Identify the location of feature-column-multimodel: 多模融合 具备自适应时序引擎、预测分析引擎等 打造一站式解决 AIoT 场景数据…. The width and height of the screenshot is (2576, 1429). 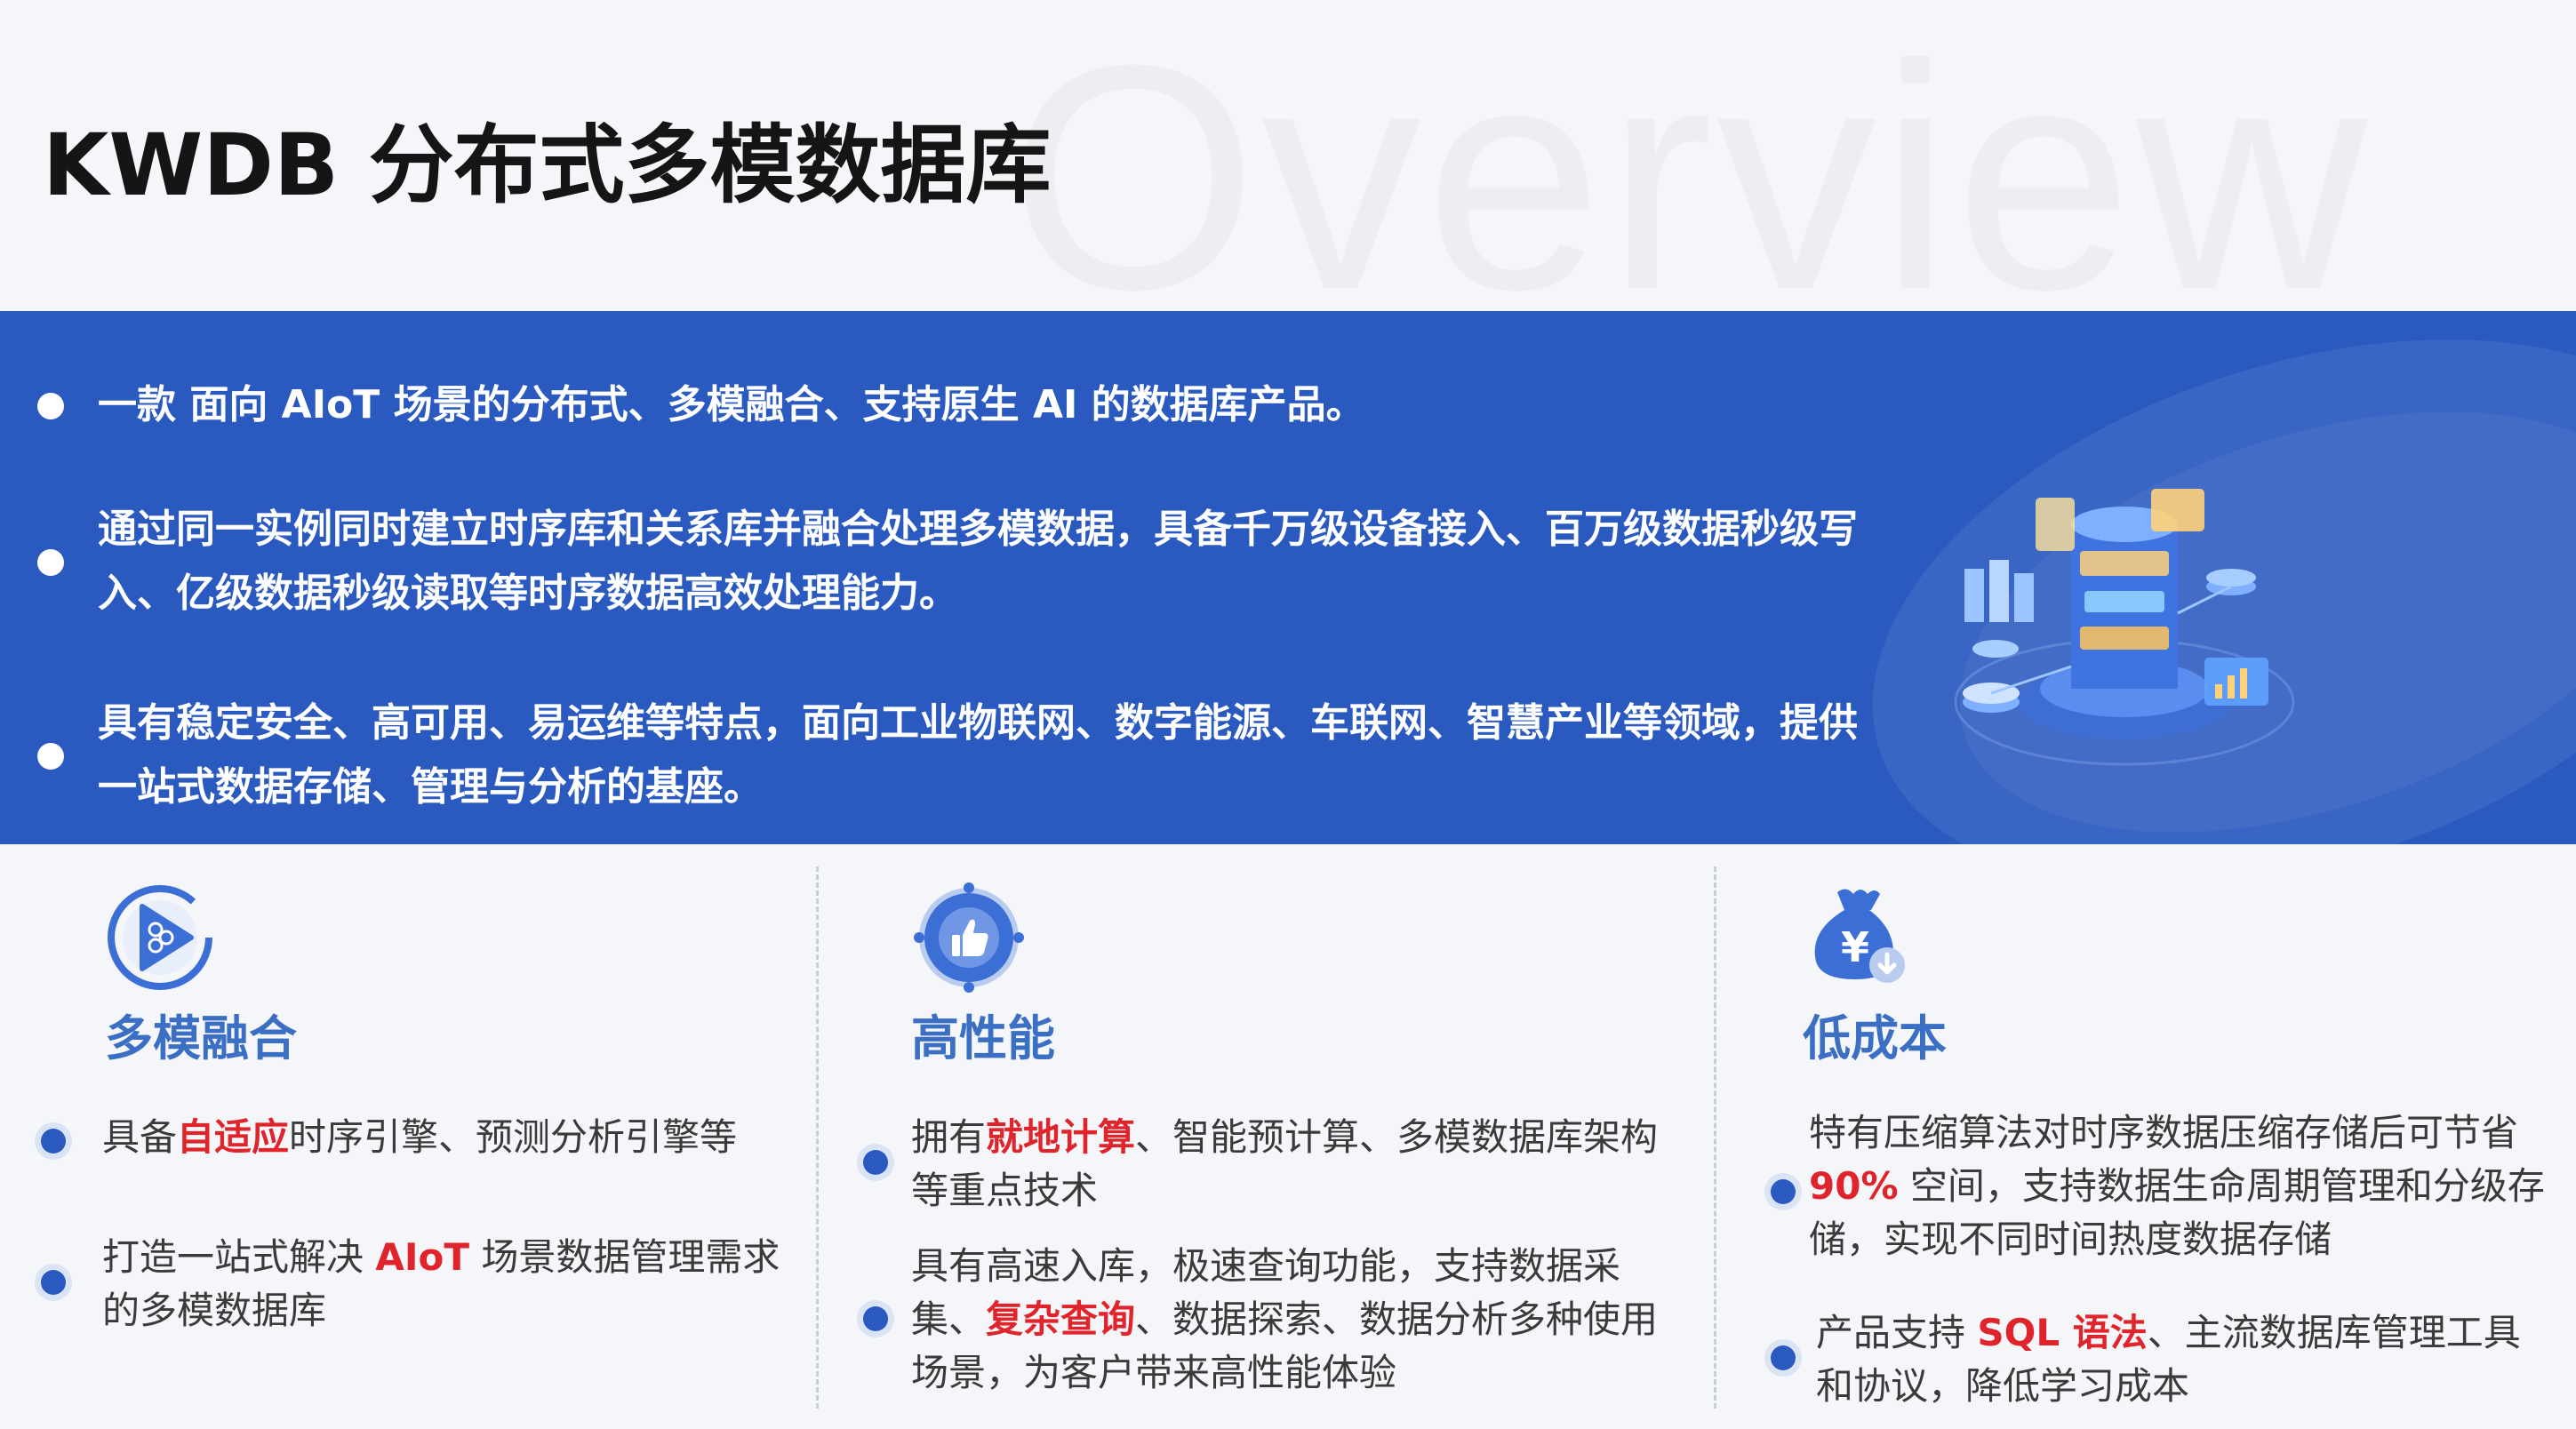
(406, 1137).